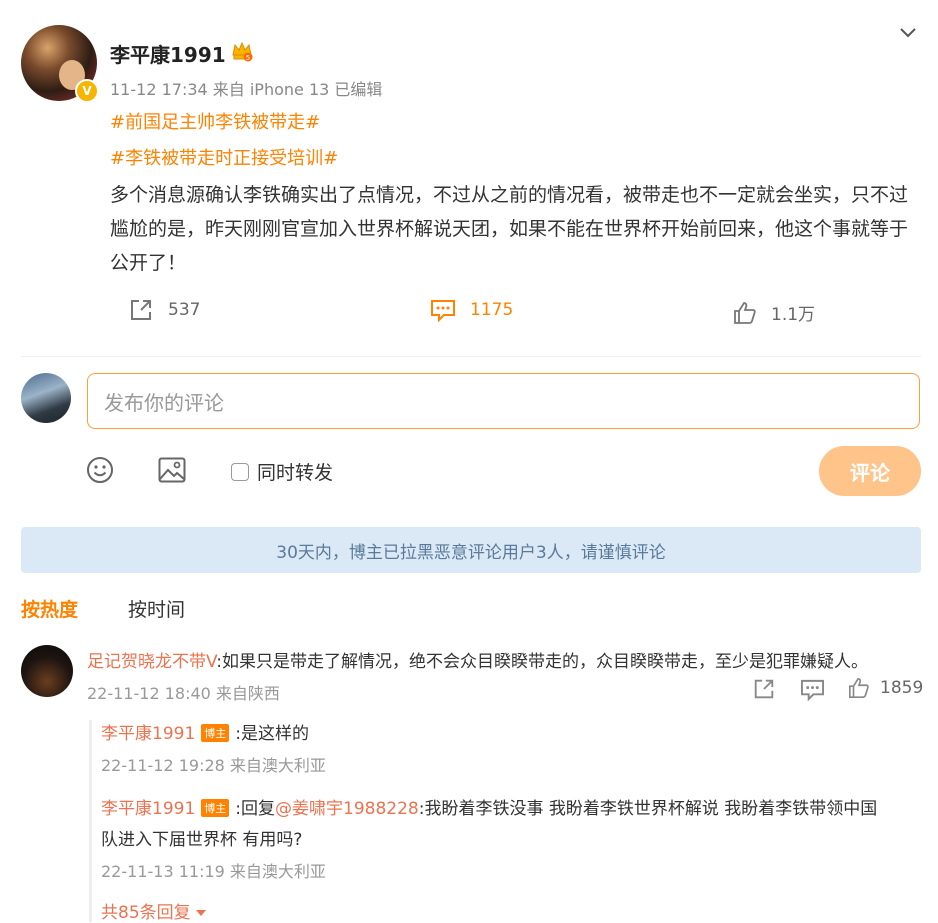  I want to click on reply-mention: @姜啸宇1988228, so click(347, 809).